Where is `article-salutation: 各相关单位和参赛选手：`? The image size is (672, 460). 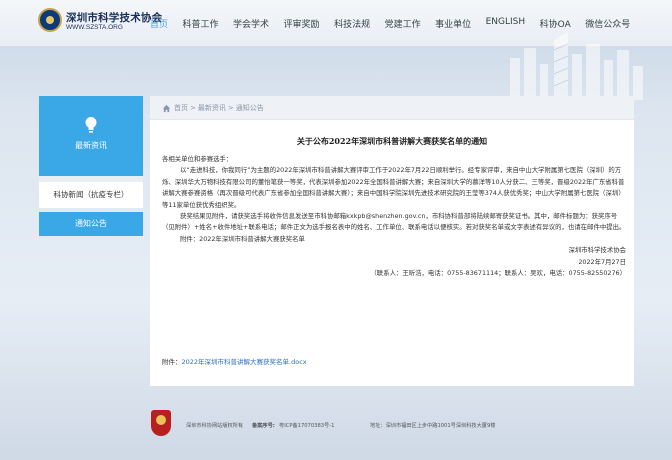
article-salutation: 各相关单位和参赛选手： is located at coordinates (197, 159).